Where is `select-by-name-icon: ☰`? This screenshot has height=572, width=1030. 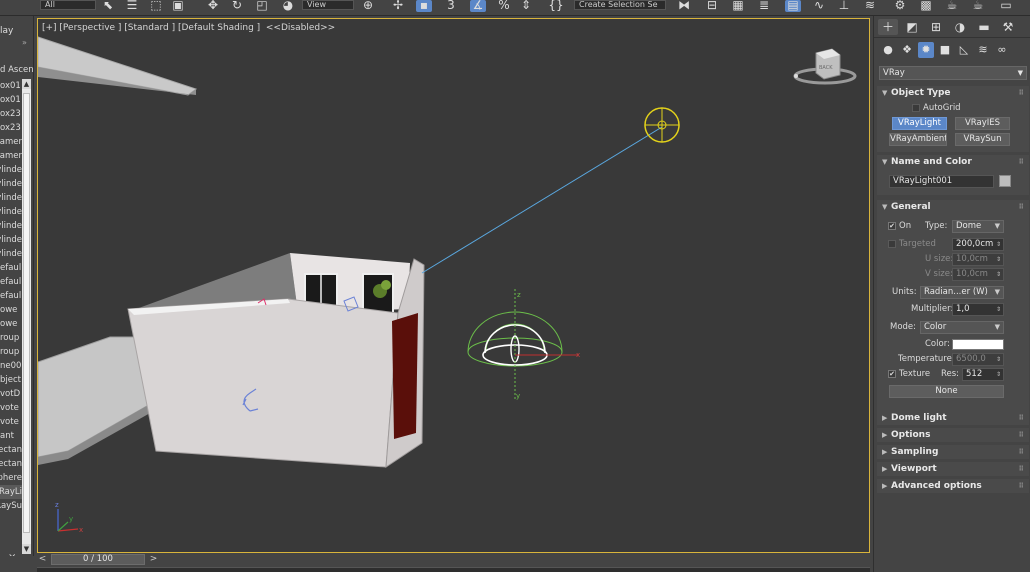
select-by-name-icon: ☰ is located at coordinates (132, 6).